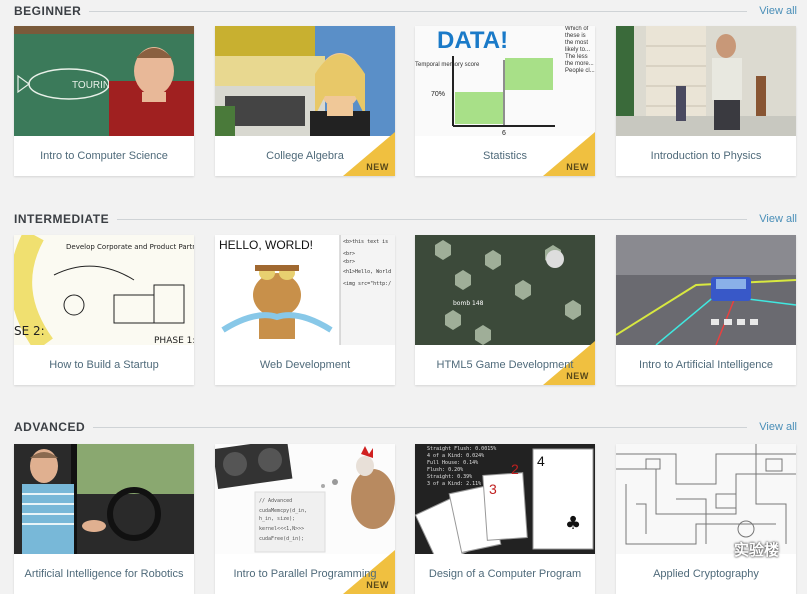  What do you see at coordinates (104, 365) in the screenshot?
I see `course-title: How to Build a Startup` at bounding box center [104, 365].